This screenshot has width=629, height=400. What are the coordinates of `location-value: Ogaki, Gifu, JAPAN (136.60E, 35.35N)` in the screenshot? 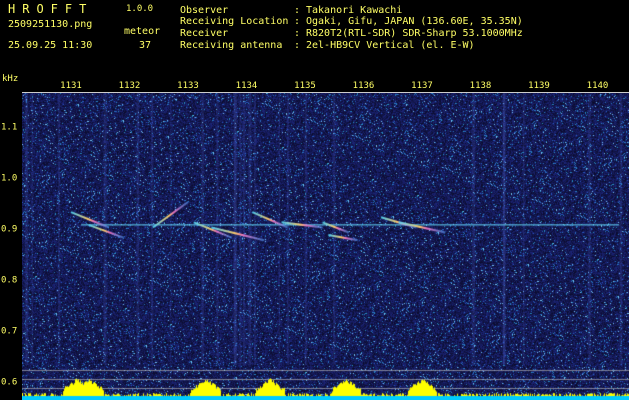 It's located at (414, 21).